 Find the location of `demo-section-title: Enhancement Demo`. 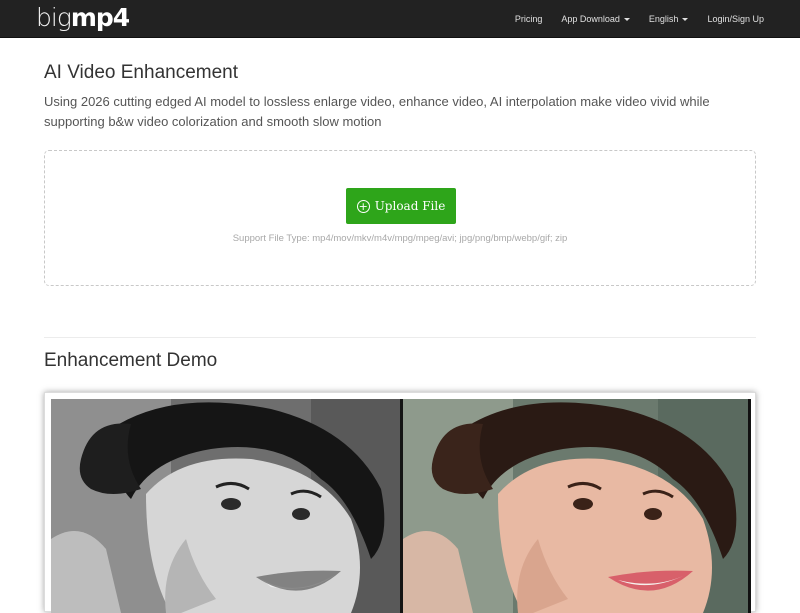

demo-section-title: Enhancement Demo is located at coordinates (131, 360).